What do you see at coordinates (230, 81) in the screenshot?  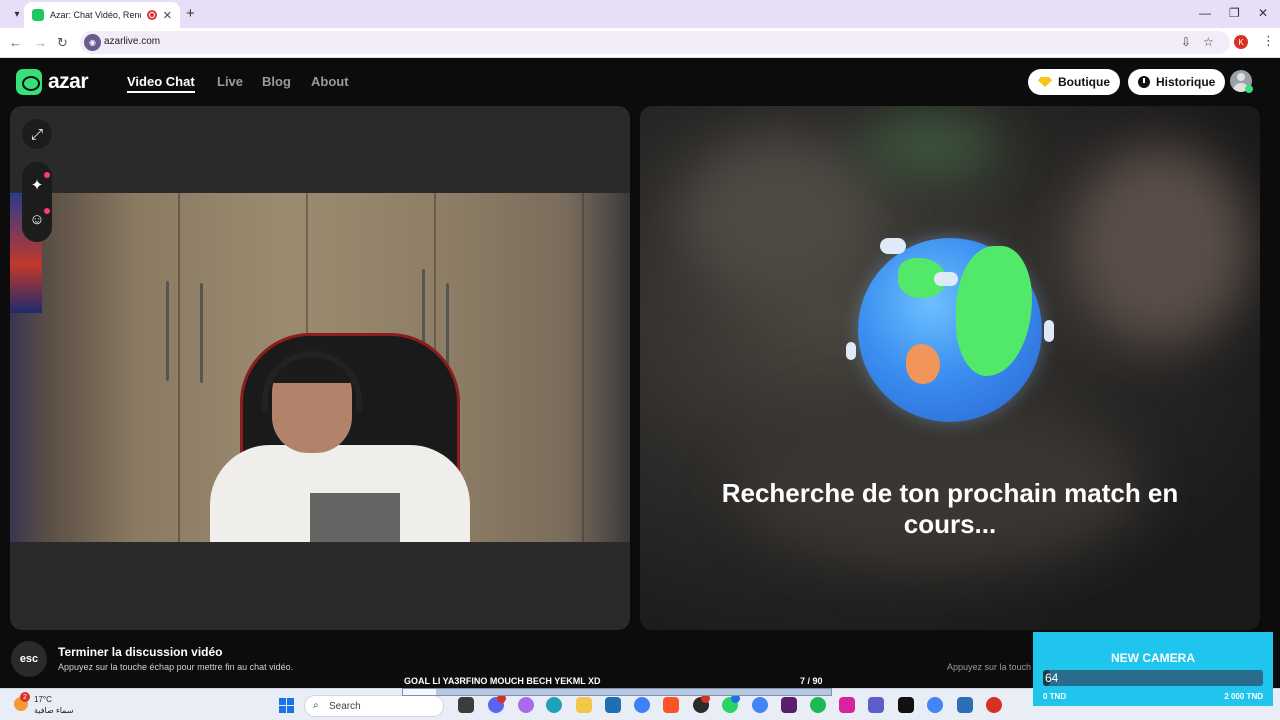 I see `nav-live: Live` at bounding box center [230, 81].